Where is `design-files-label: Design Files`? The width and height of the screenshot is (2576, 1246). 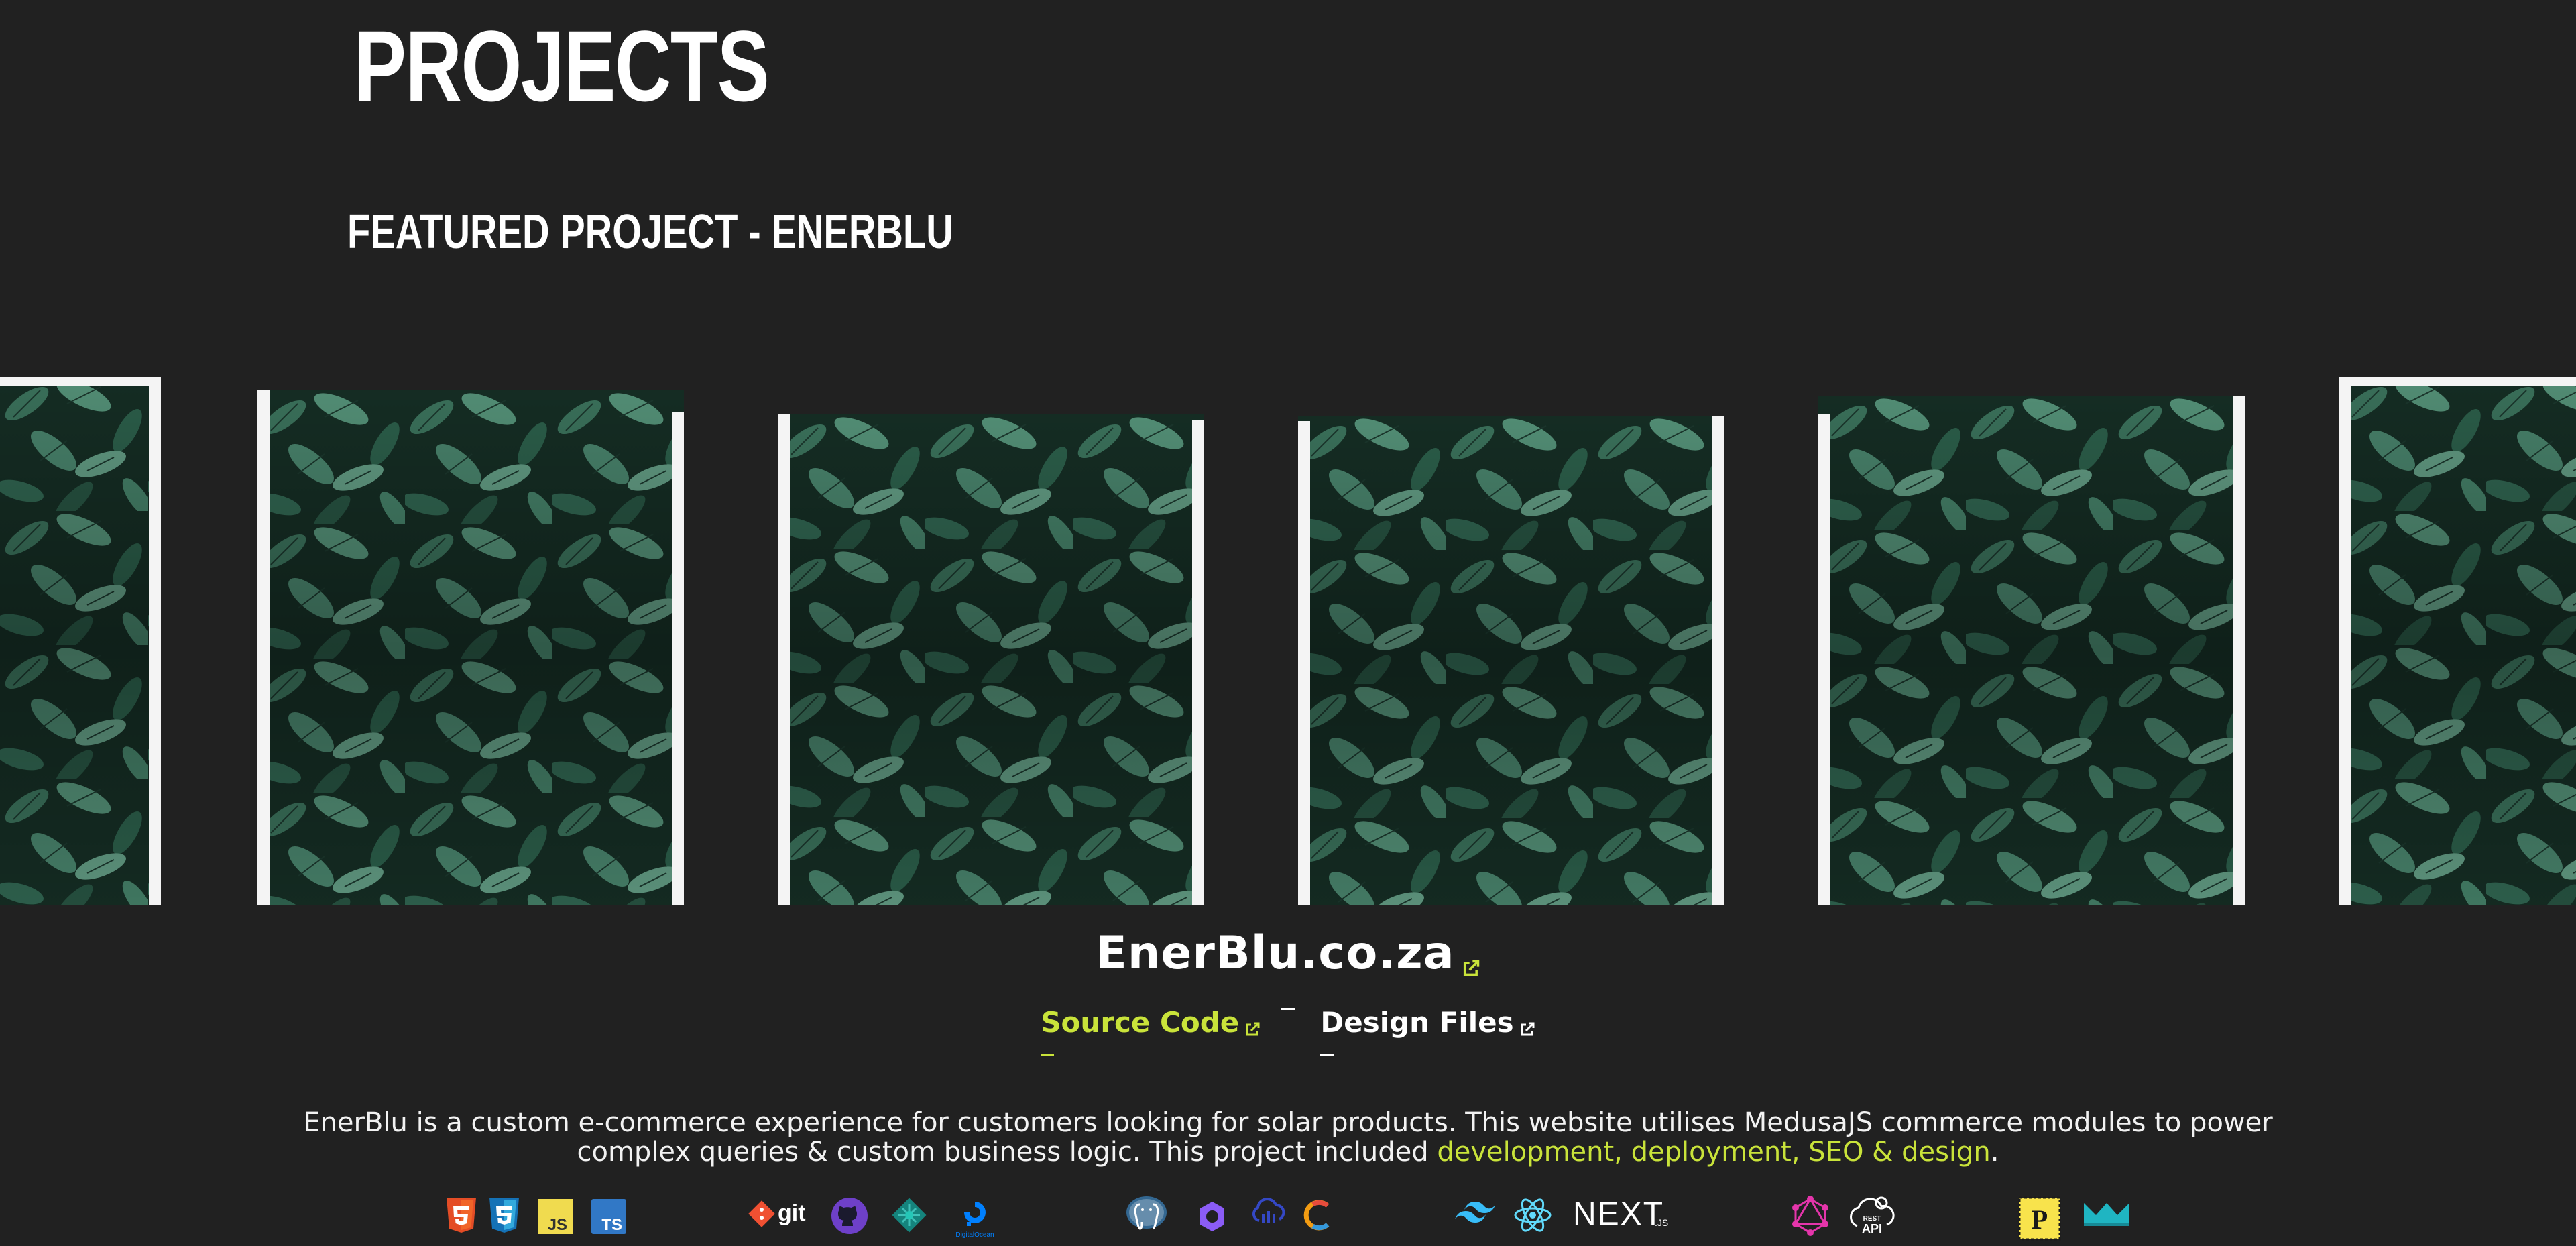 design-files-label: Design Files is located at coordinates (1417, 1022).